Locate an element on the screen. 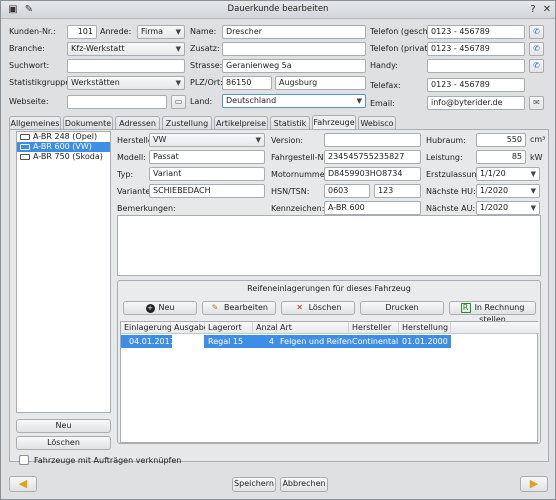  modell-field: Passat is located at coordinates (207, 157).